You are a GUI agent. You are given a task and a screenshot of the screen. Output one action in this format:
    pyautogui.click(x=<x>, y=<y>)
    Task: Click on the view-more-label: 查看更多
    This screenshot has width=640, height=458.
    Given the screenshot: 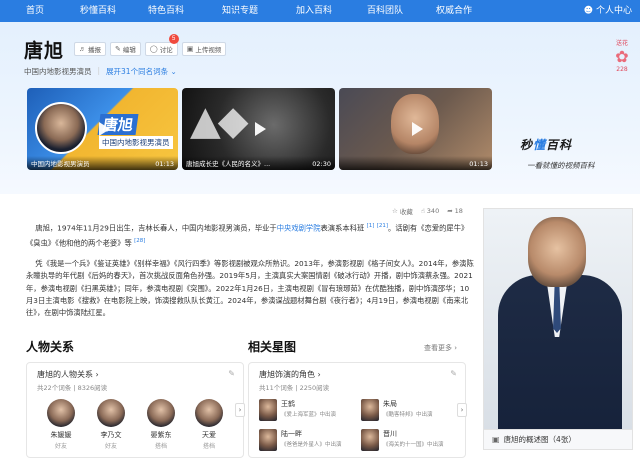 What is the action you would take?
    pyautogui.click(x=438, y=348)
    